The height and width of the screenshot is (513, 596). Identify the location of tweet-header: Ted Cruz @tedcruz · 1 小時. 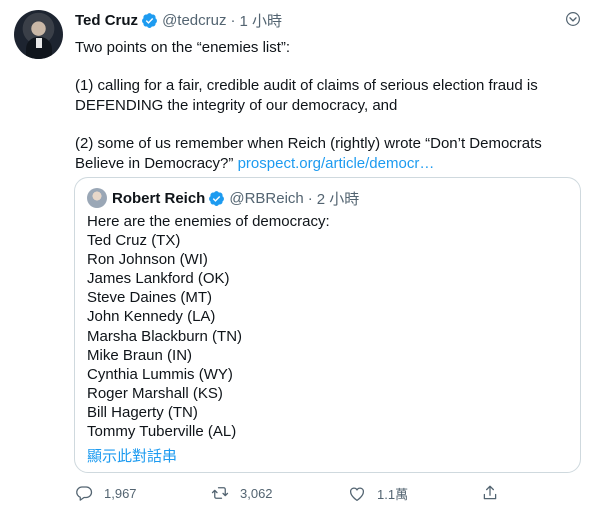
(178, 20).